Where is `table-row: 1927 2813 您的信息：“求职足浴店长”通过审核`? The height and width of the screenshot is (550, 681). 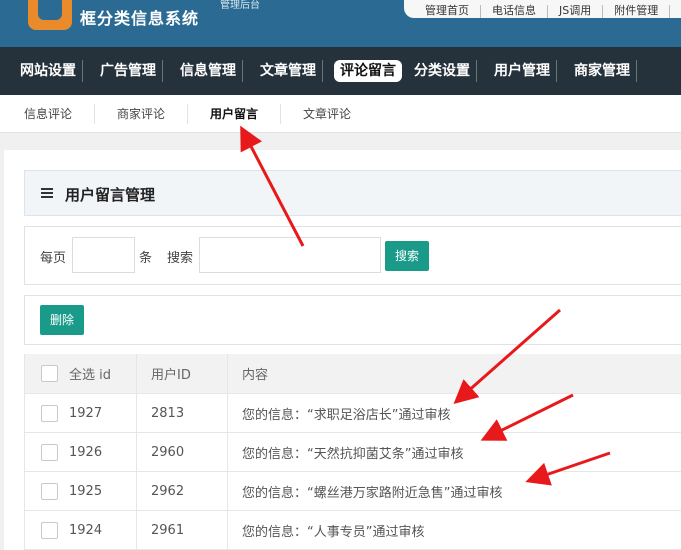 table-row: 1927 2813 您的信息：“求职足浴店长”通过审核 is located at coordinates (352, 413).